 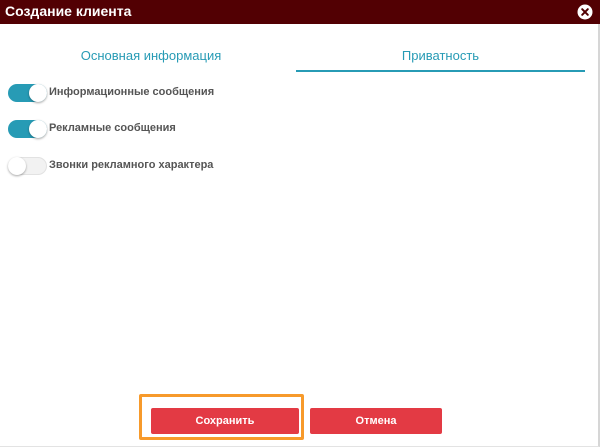 I want to click on tab-basic-info: Основная информация, so click(x=151, y=55).